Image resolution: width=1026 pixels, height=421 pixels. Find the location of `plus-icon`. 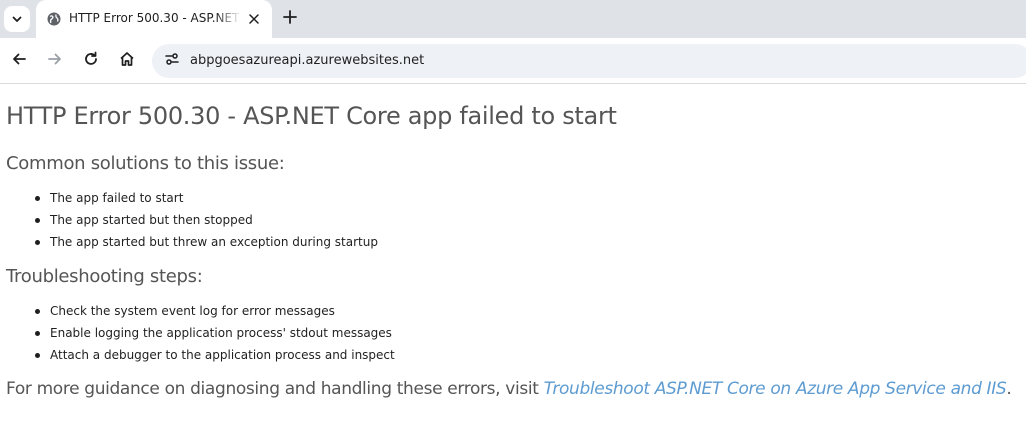

plus-icon is located at coordinates (290, 18).